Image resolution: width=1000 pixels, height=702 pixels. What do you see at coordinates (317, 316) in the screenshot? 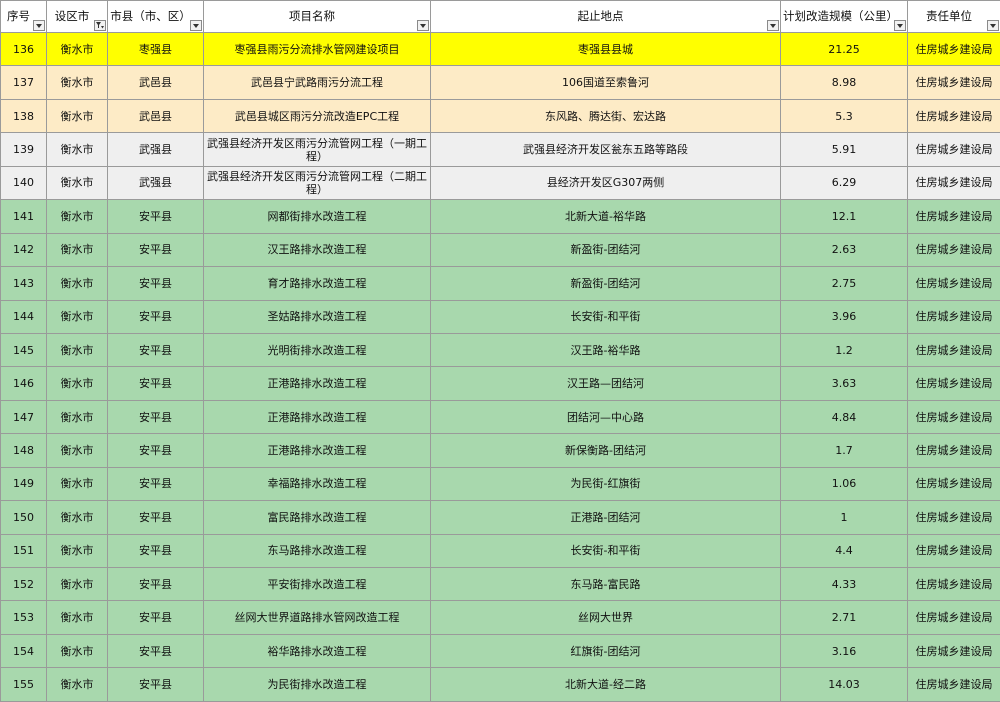
I see `cell-project-name: 圣姑路排水改造工程` at bounding box center [317, 316].